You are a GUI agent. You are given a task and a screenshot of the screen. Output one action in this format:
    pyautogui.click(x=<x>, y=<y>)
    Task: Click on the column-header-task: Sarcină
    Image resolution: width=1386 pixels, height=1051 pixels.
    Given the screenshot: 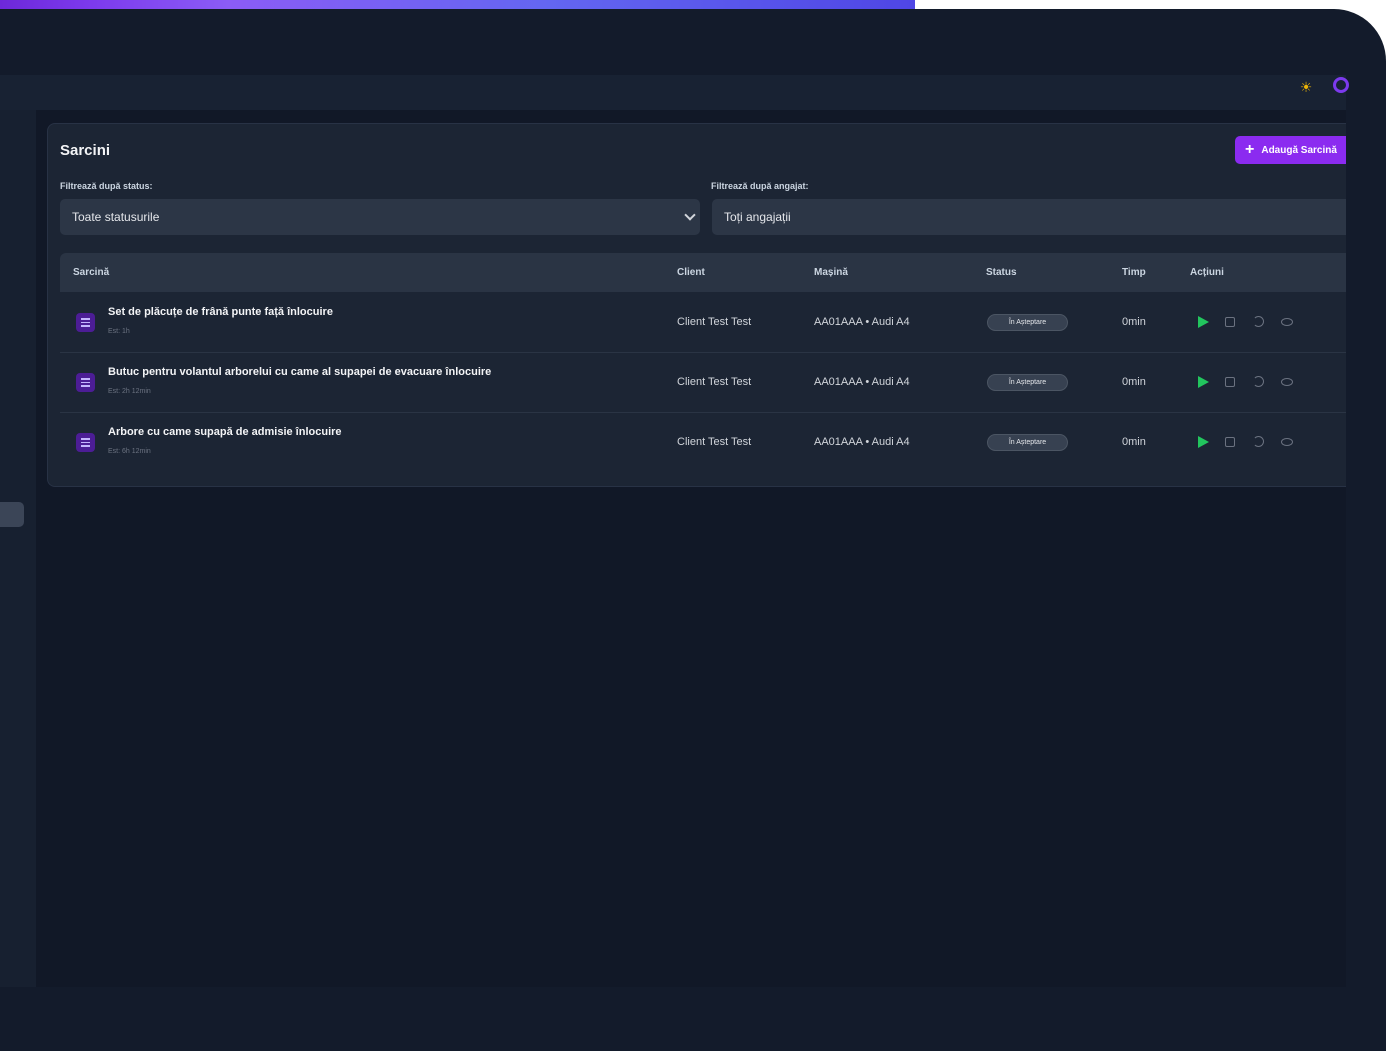 What is the action you would take?
    pyautogui.click(x=91, y=272)
    